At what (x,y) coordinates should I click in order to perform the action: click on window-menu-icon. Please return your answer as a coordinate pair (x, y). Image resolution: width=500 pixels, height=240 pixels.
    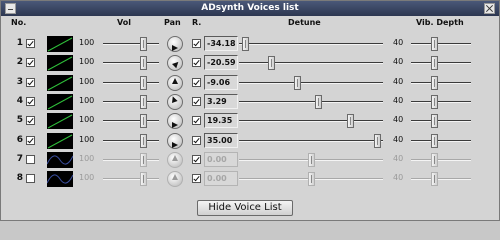
    Looking at the image, I should click on (10, 8).